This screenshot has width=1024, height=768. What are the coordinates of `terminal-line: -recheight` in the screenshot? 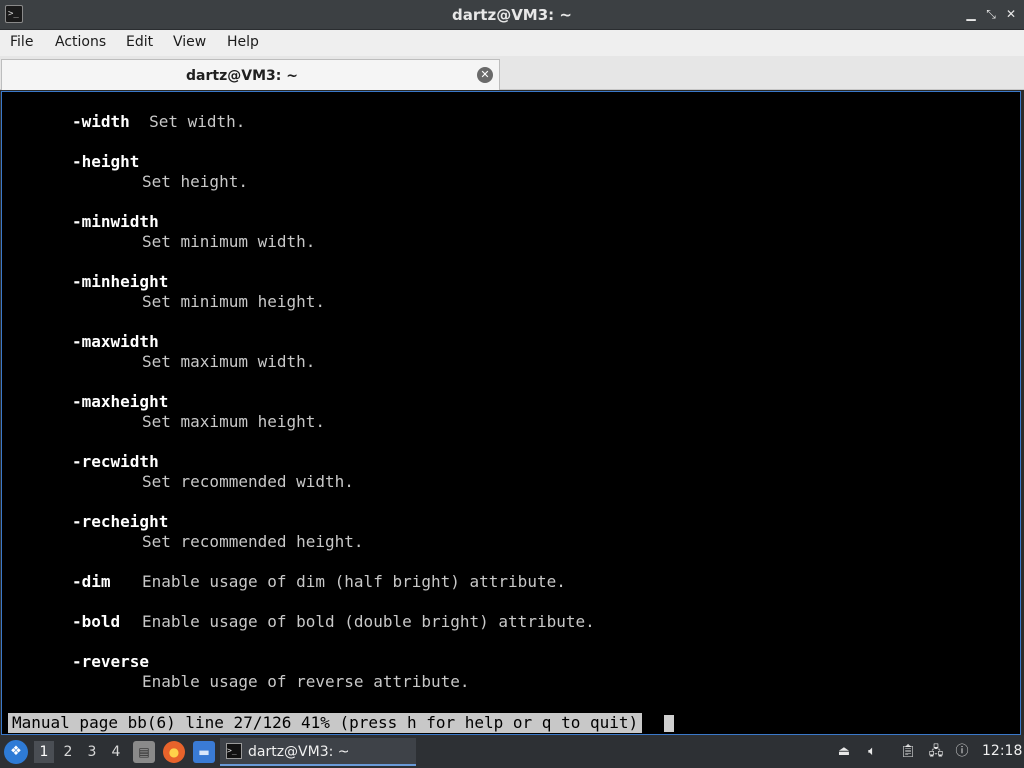 It's located at (120, 522).